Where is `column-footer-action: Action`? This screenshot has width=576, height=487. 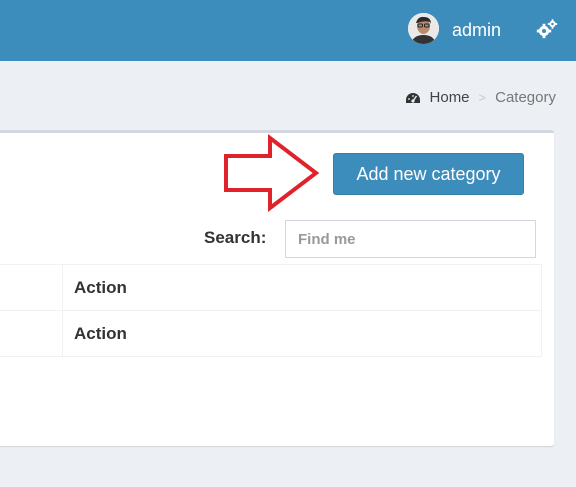
column-footer-action: Action is located at coordinates (302, 333).